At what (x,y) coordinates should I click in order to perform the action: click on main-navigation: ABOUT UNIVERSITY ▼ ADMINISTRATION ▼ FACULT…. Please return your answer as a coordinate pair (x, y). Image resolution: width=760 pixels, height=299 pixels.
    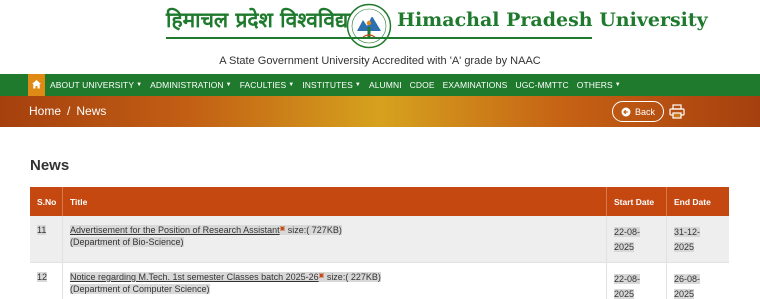
    Looking at the image, I should click on (380, 85).